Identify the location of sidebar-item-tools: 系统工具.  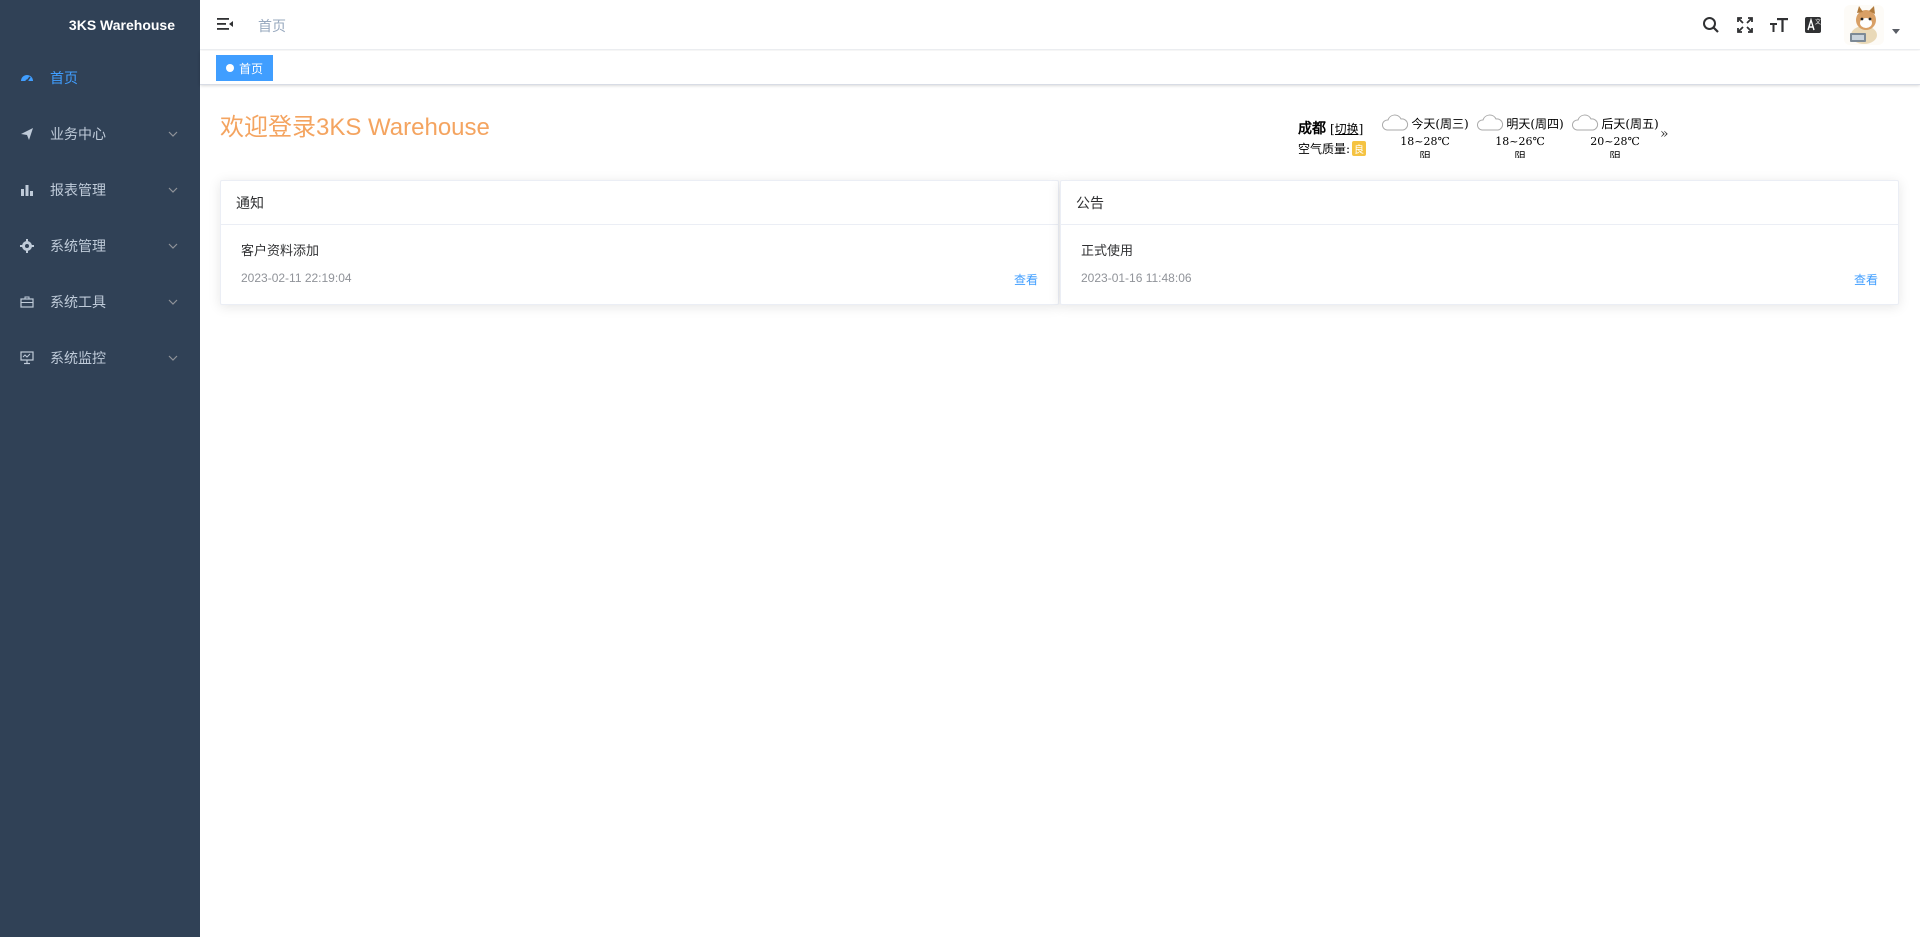
(100, 302).